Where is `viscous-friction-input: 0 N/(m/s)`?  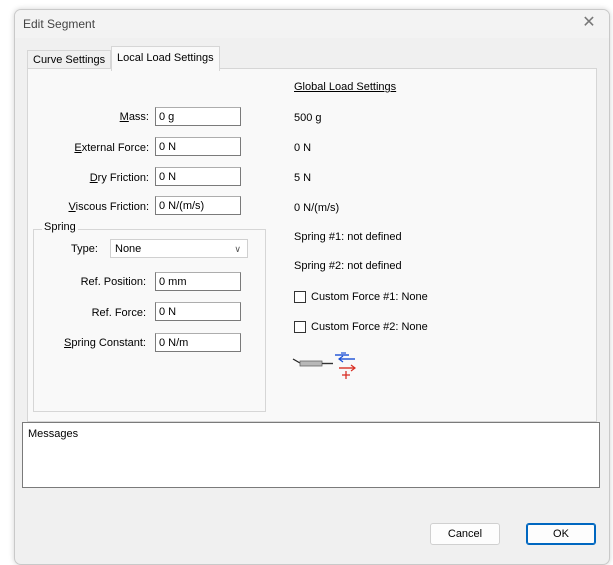
viscous-friction-input: 0 N/(m/s) is located at coordinates (198, 205).